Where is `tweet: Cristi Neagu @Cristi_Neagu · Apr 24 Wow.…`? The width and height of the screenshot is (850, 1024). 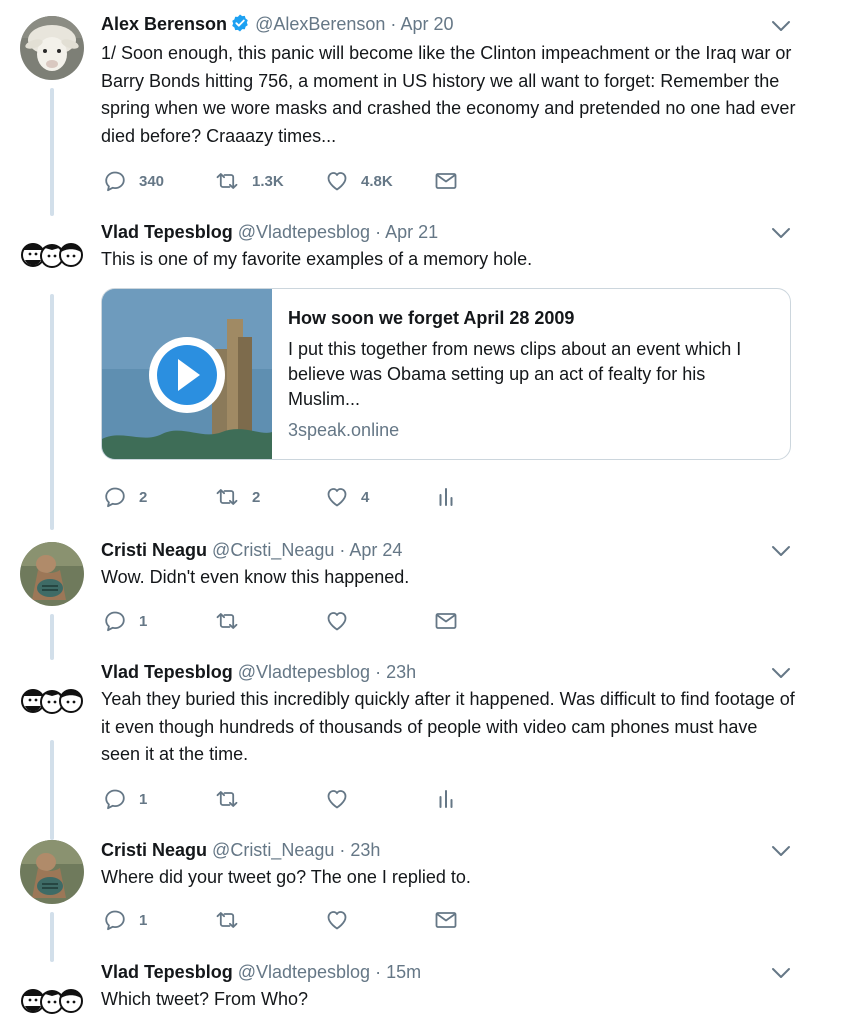
tweet: Cristi Neagu @Cristi_Neagu · Apr 24 Wow.… is located at coordinates (425, 594).